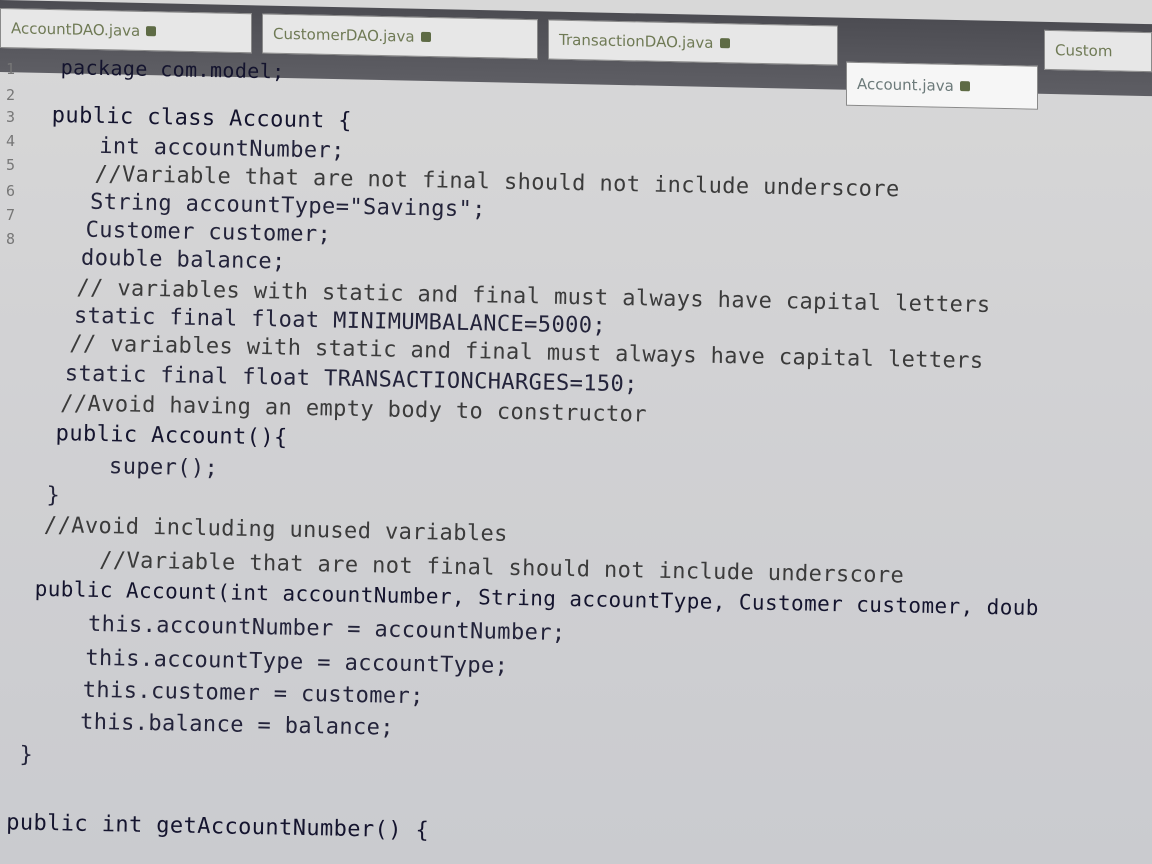 Image resolution: width=1152 pixels, height=864 pixels. What do you see at coordinates (276, 530) in the screenshot?
I see `code-line: //Avoid including unused variables` at bounding box center [276, 530].